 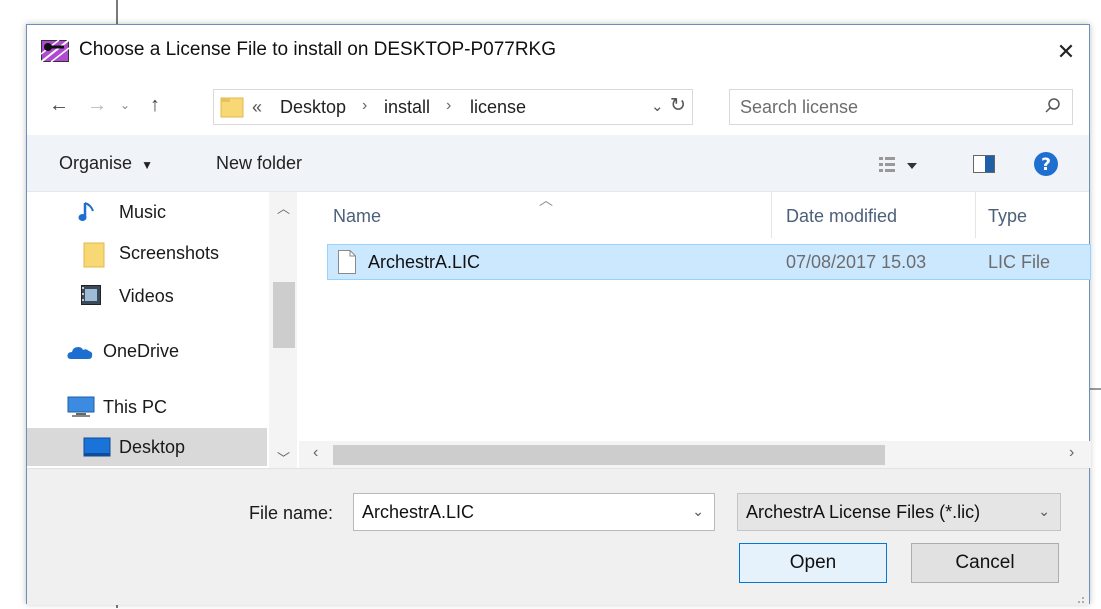 I want to click on cancel-button: Cancel, so click(x=985, y=563).